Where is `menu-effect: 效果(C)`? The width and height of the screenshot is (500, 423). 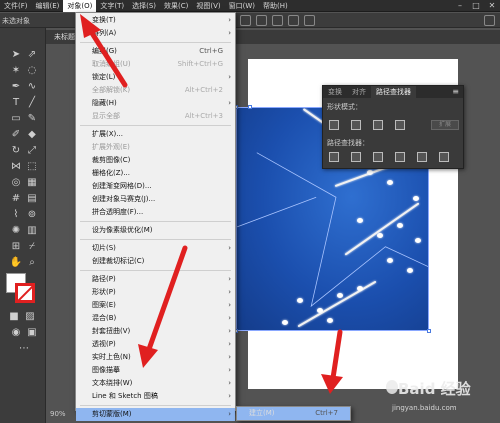 menu-effect: 效果(C) is located at coordinates (176, 6).